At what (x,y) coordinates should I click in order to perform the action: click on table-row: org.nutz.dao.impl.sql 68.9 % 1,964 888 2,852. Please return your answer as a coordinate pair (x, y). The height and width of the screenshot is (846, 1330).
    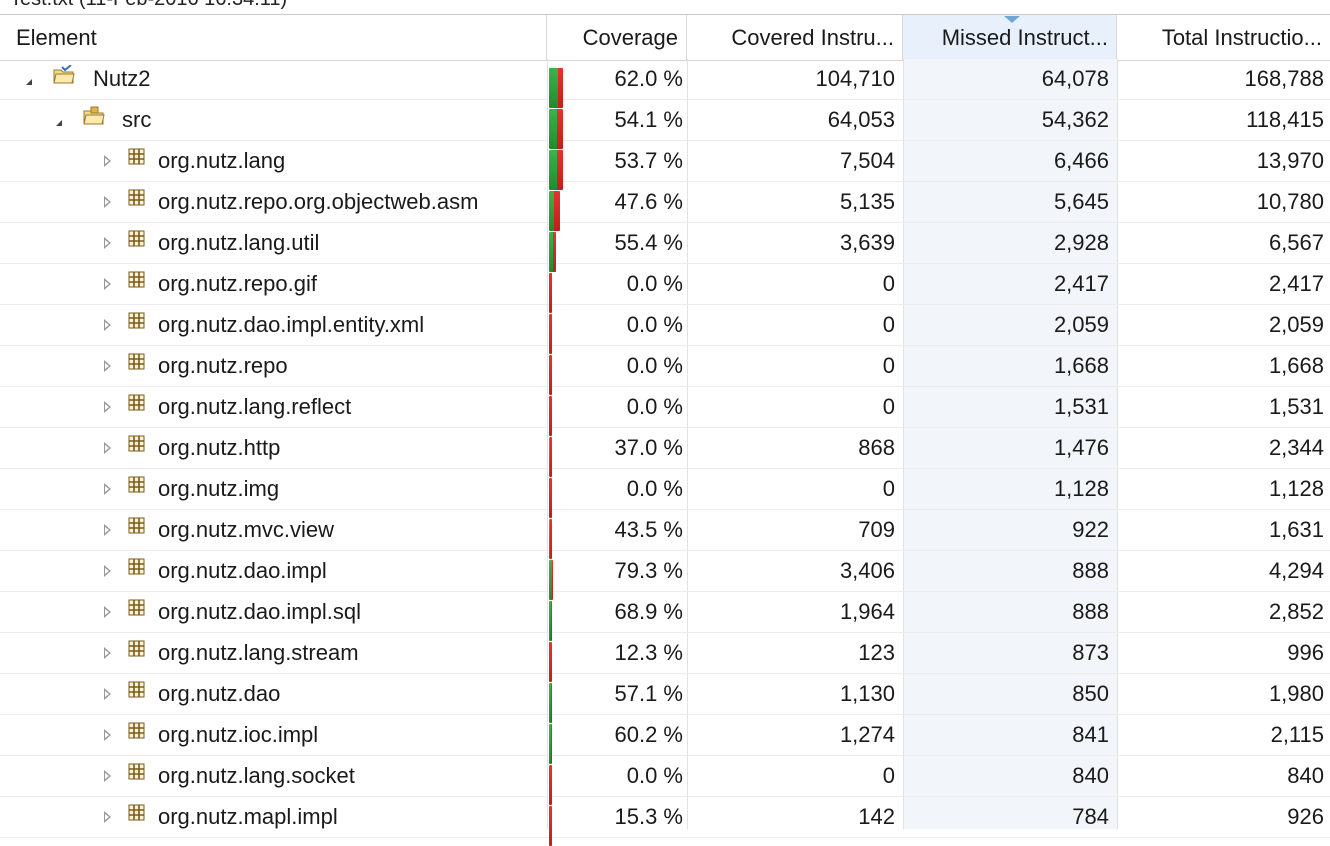
    Looking at the image, I should click on (665, 616).